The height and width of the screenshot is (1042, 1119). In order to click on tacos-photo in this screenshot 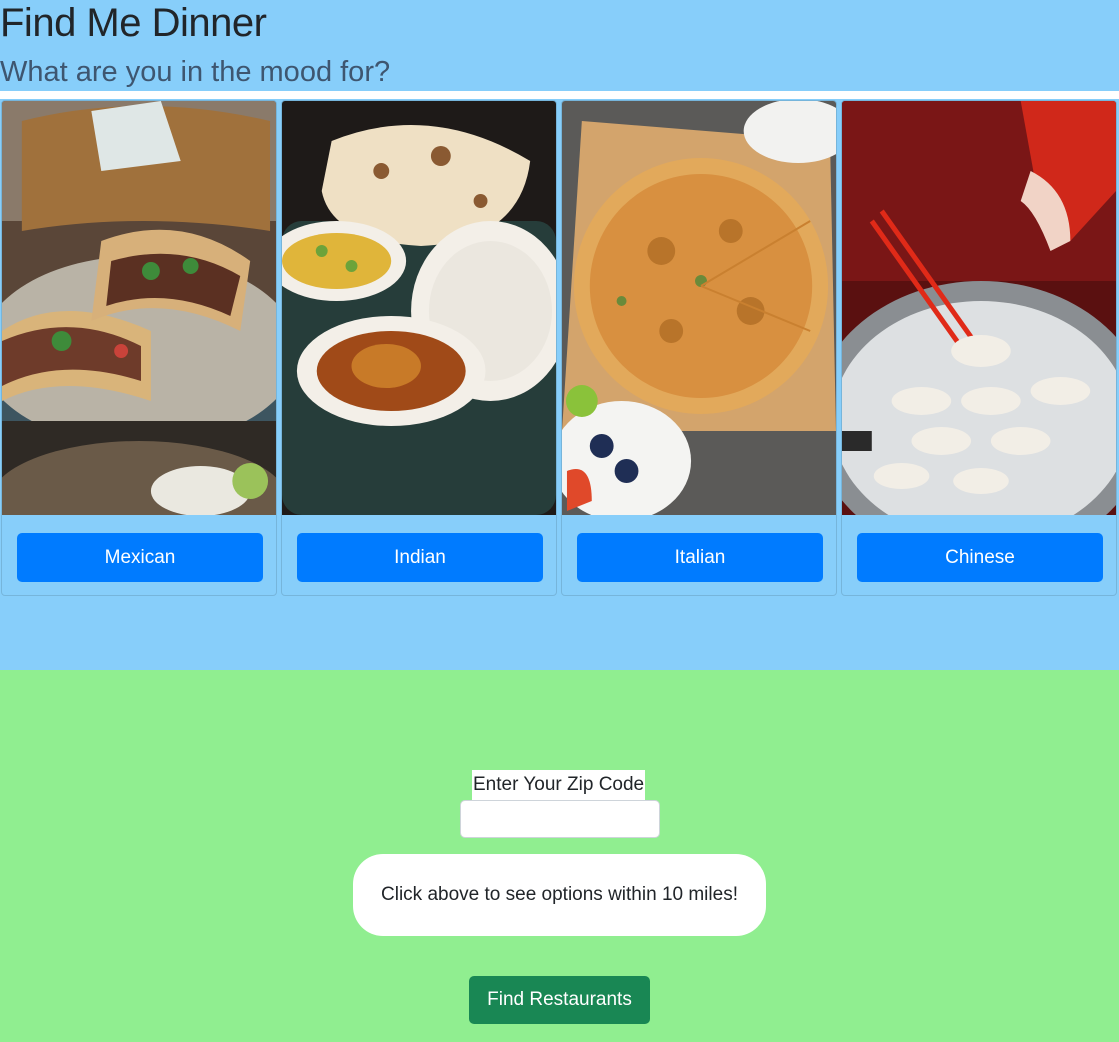, I will do `click(139, 308)`.